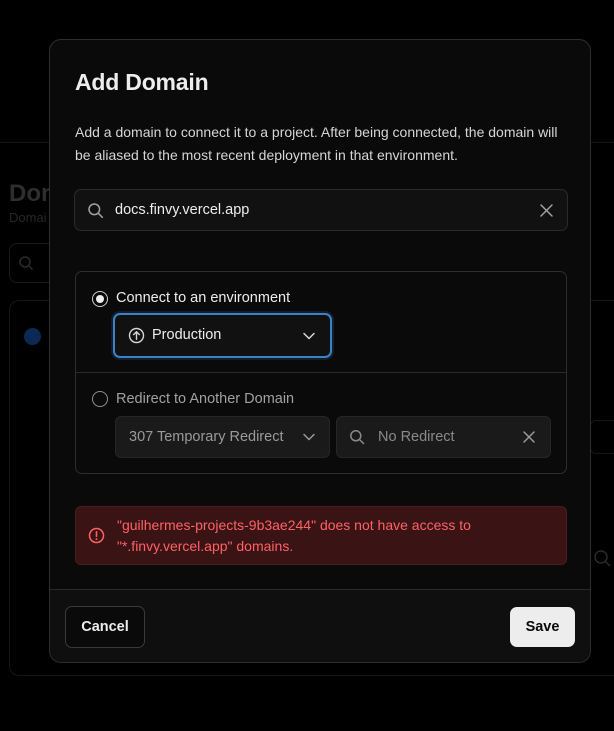  I want to click on save-button: Save, so click(542, 627).